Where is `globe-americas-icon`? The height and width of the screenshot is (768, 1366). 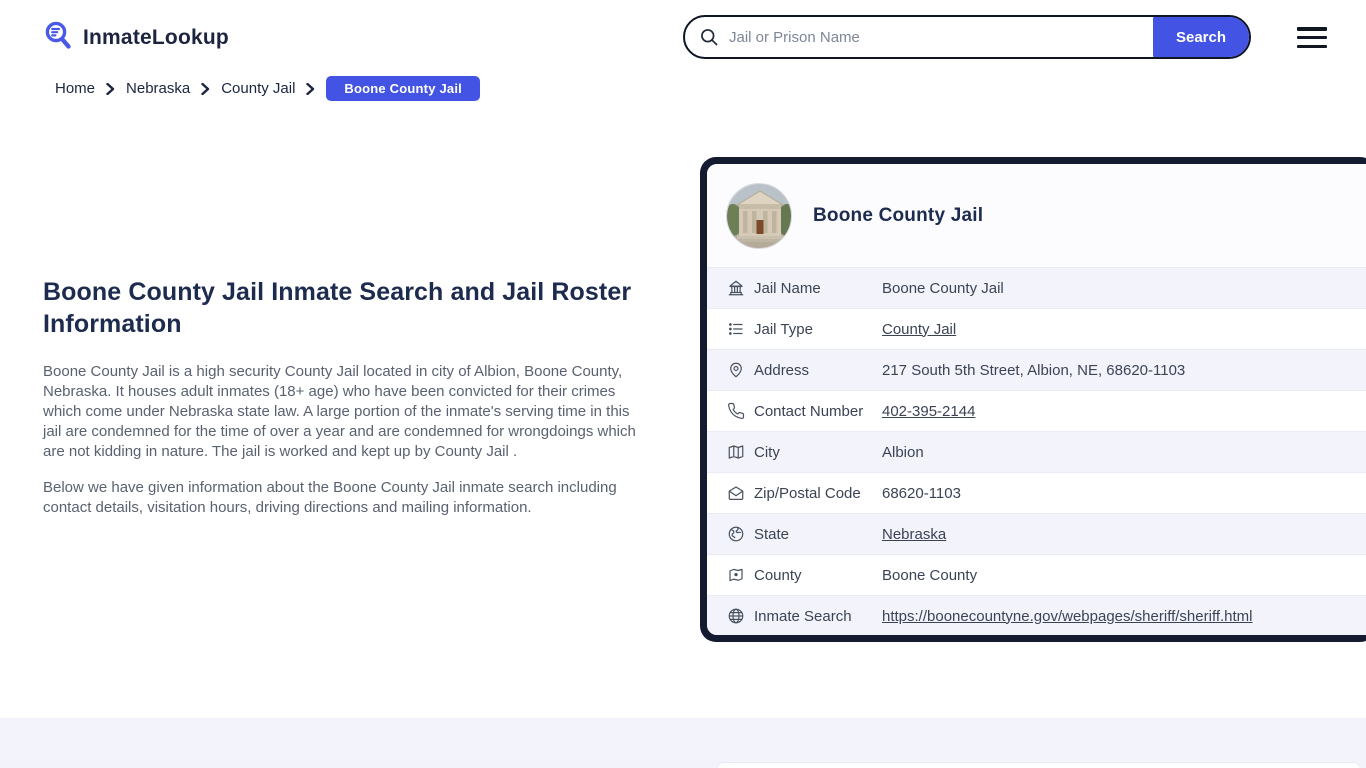
globe-americas-icon is located at coordinates (736, 534).